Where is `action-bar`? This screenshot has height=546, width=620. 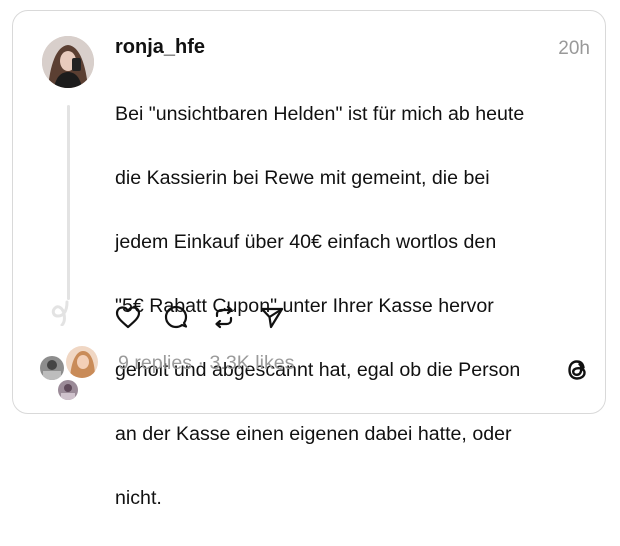 action-bar is located at coordinates (200, 317).